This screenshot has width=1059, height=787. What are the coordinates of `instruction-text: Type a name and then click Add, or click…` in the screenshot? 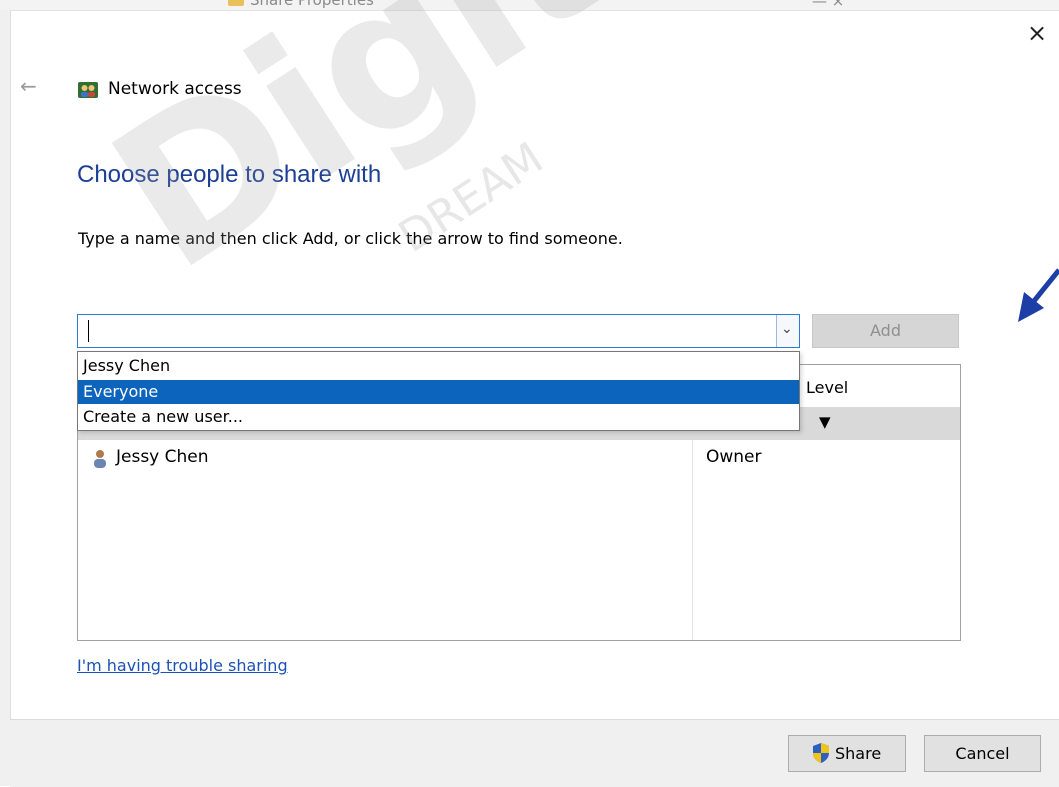 It's located at (350, 238).